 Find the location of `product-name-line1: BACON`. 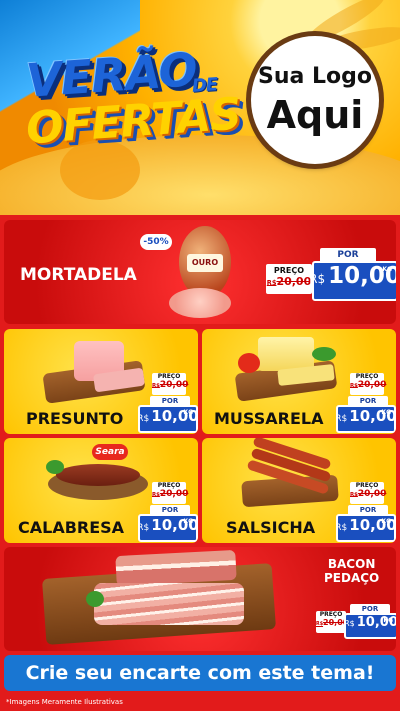

product-name-line1: BACON is located at coordinates (351, 564).